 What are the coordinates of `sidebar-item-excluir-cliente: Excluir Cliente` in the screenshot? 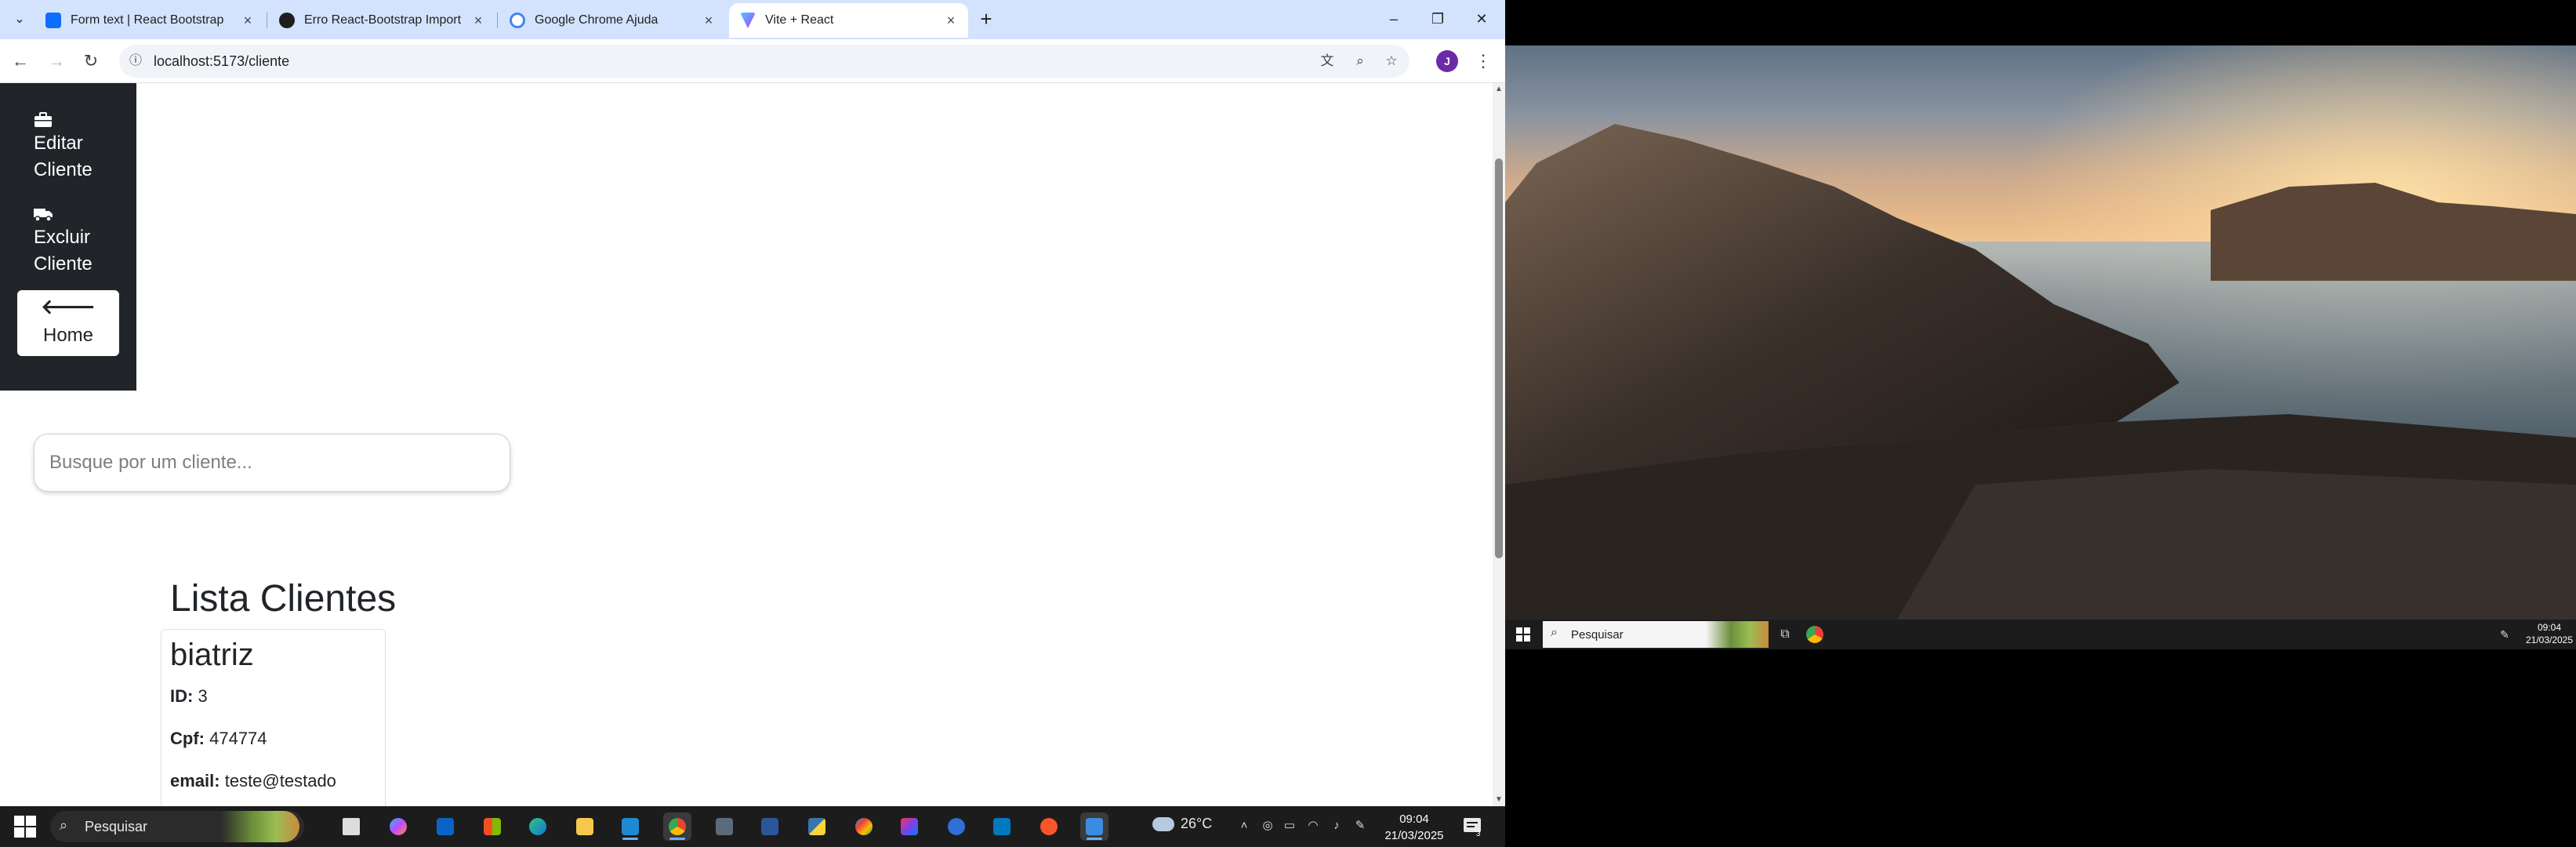 It's located at (68, 240).